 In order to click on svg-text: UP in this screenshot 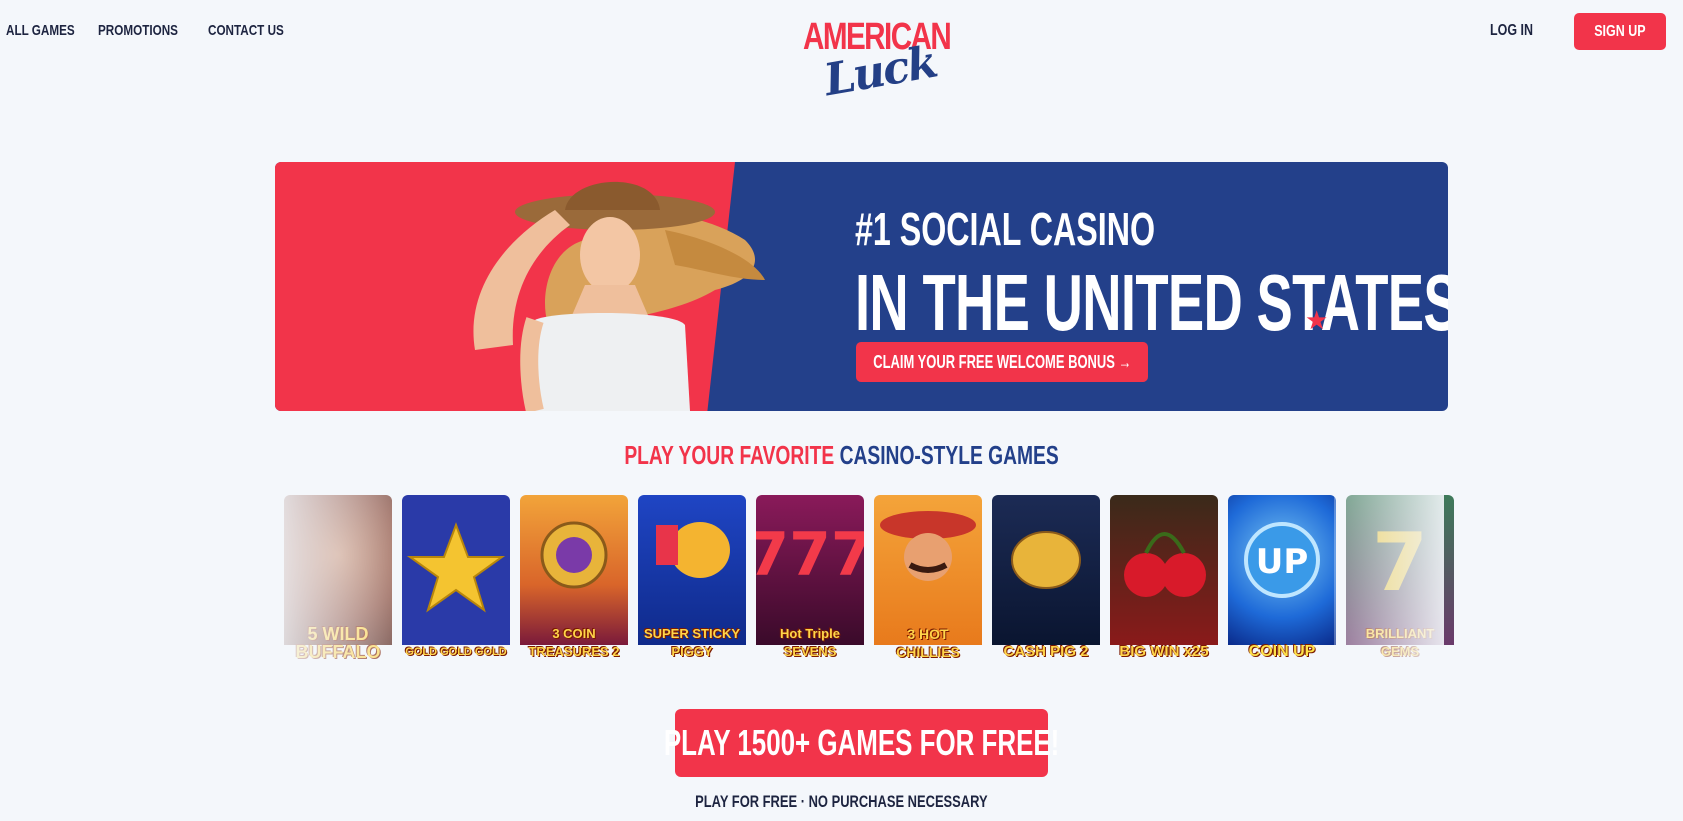, I will do `click(1282, 562)`.